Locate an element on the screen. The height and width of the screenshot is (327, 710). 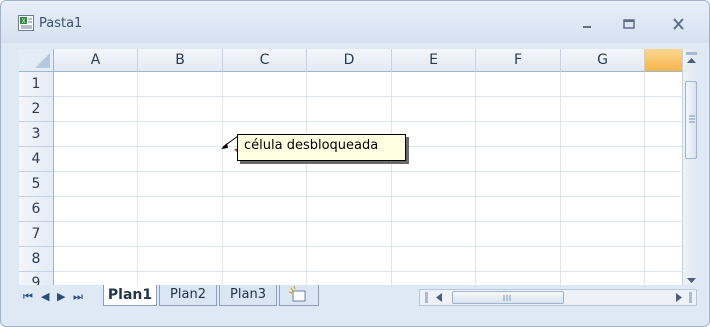
horizontal-scroll-thumb is located at coordinates (508, 297).